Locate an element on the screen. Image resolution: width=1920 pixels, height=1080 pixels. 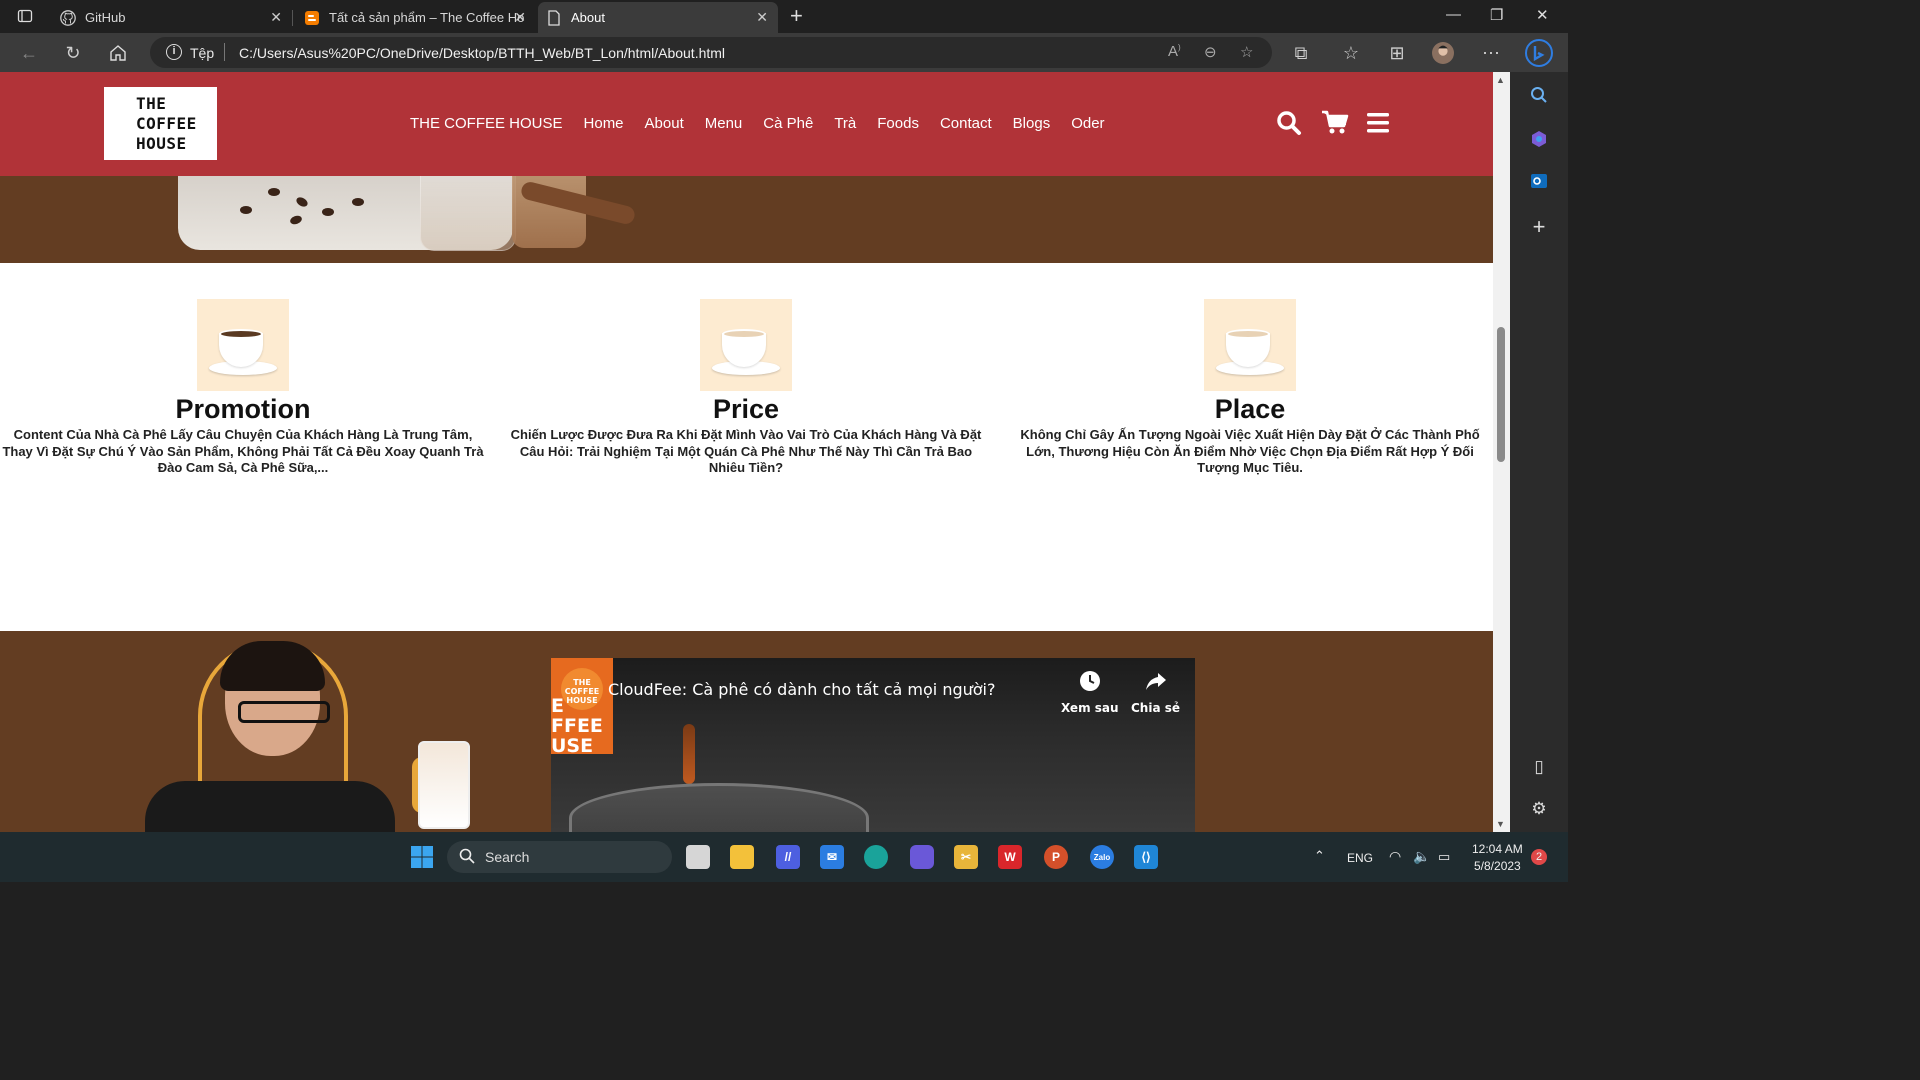
nav-ca-phe: Cà Phê is located at coordinates (788, 123).